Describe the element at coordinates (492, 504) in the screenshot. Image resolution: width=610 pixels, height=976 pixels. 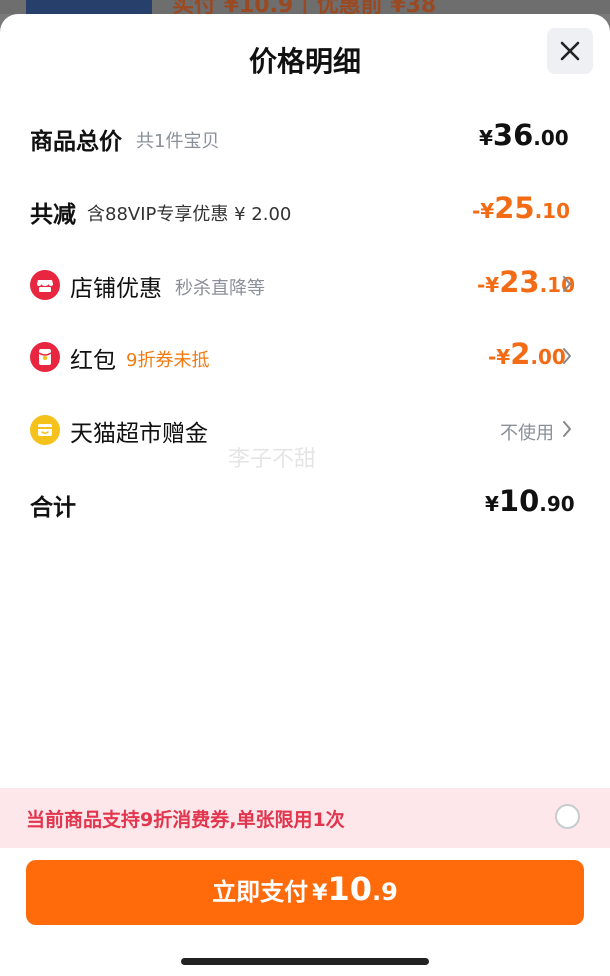
I see `sum-currency: ¥` at that location.